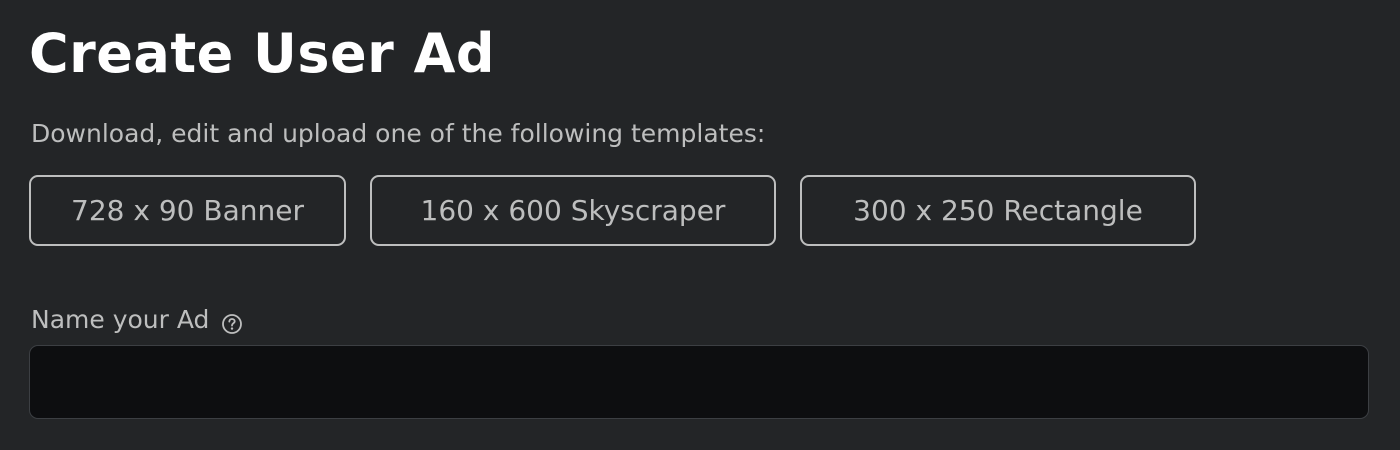  I want to click on ad-name-label-text: Name your Ad, so click(120, 319).